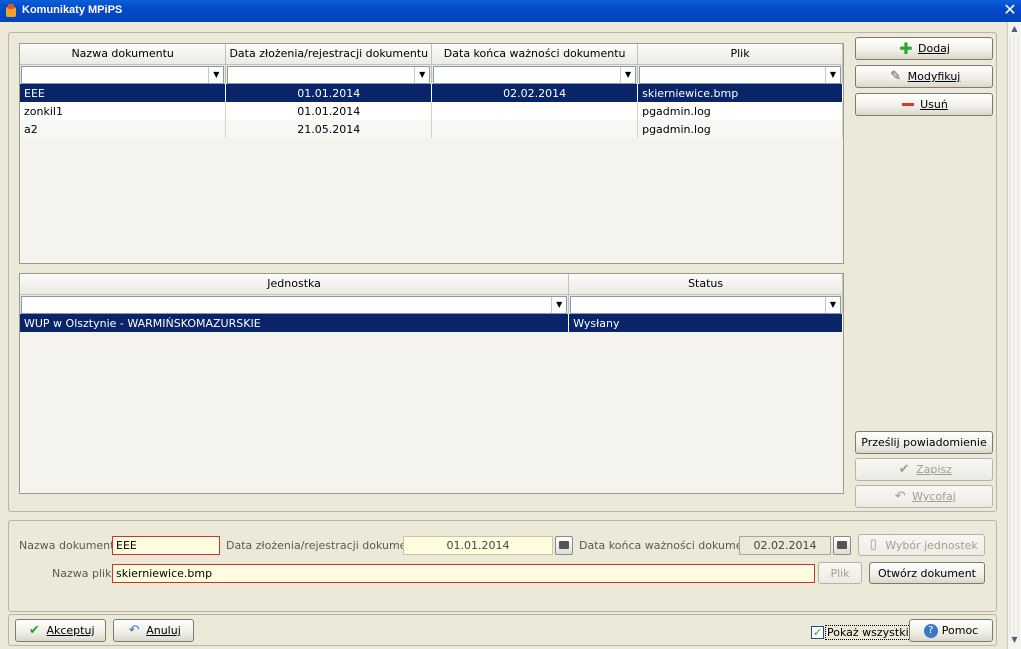  I want to click on add-button: ✚ Dodaj, so click(924, 48).